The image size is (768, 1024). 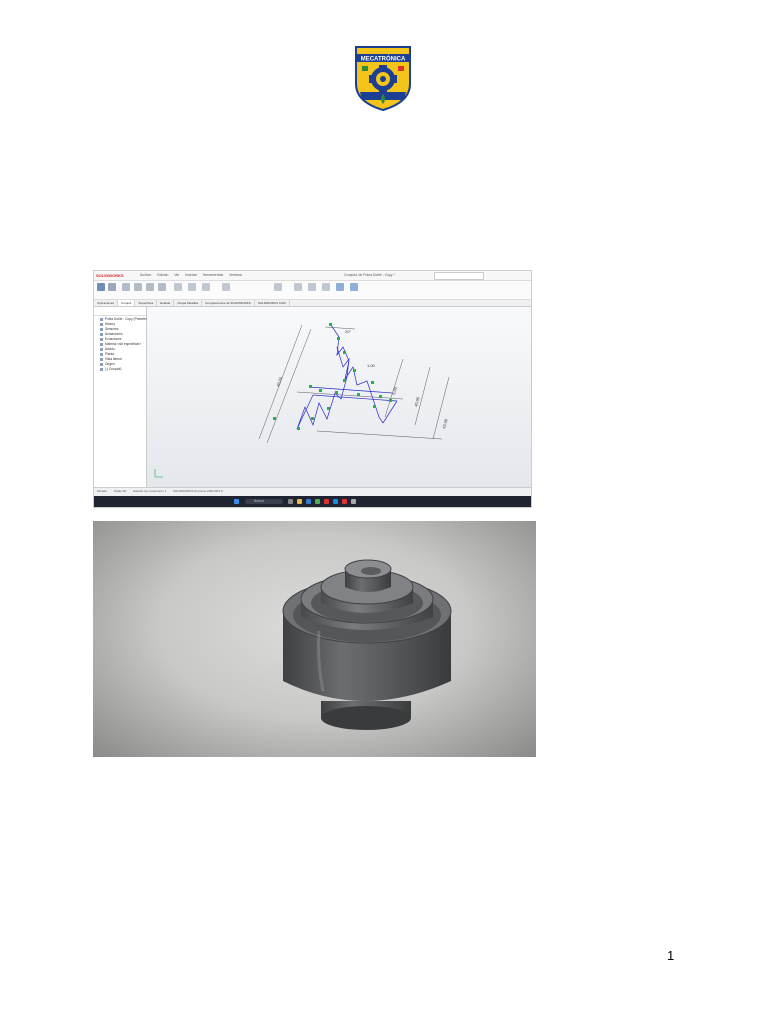 What do you see at coordinates (110, 275) in the screenshot?
I see `solidworks-logo: SOLIDWORKS` at bounding box center [110, 275].